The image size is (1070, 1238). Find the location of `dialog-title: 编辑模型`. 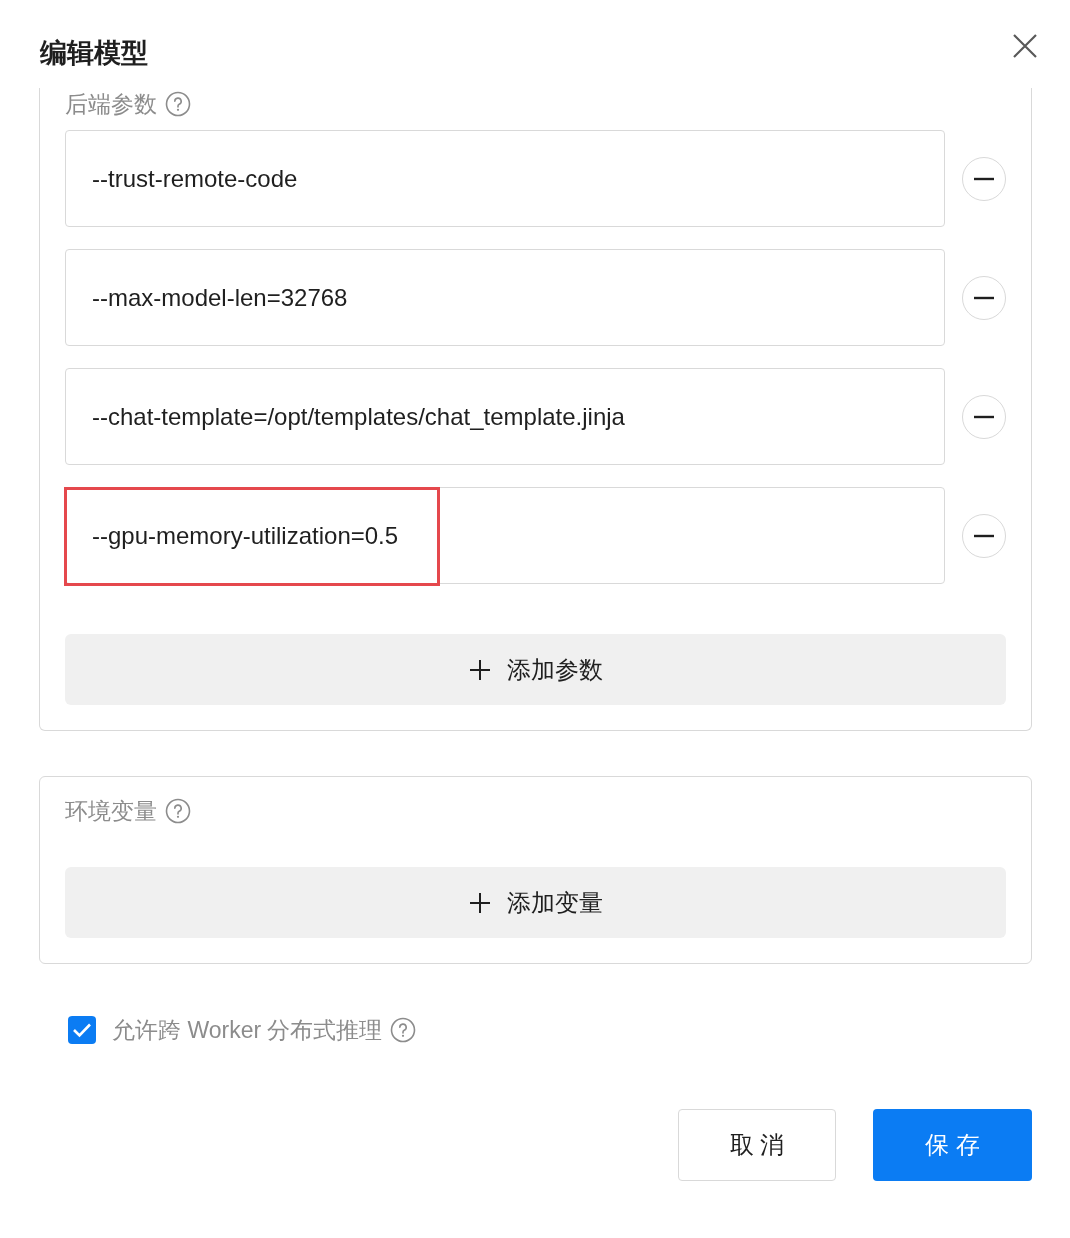

dialog-title: 编辑模型 is located at coordinates (94, 53).